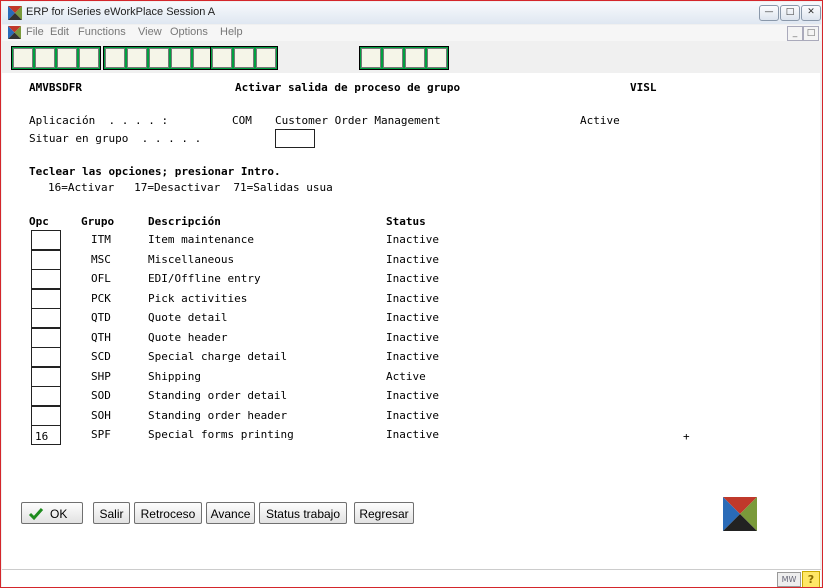 This screenshot has height=588, width=823. What do you see at coordinates (150, 32) in the screenshot?
I see `menu-view: View` at bounding box center [150, 32].